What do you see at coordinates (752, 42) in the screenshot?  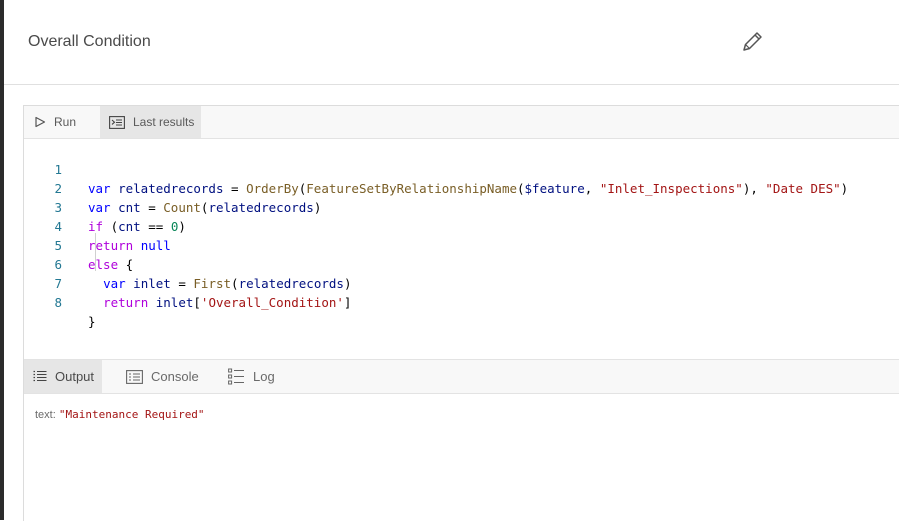 I see `pencil-icon` at bounding box center [752, 42].